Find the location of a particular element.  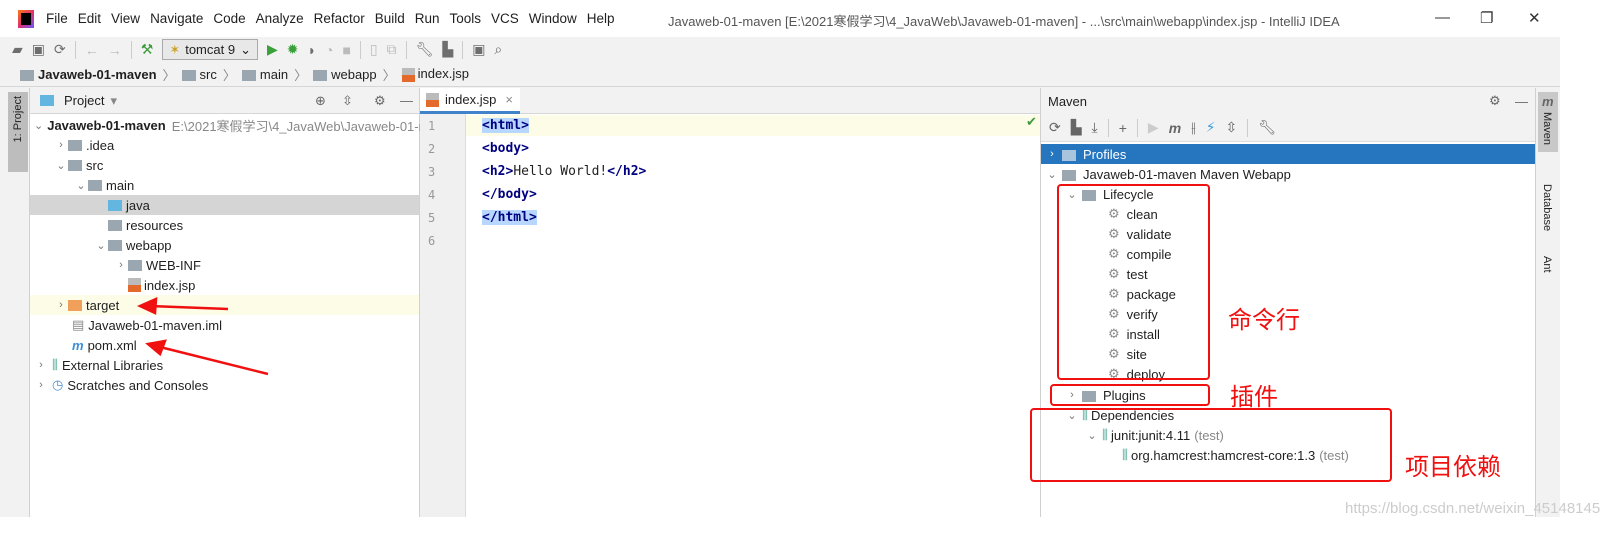

annotation-arrows is located at coordinates (202, 336).